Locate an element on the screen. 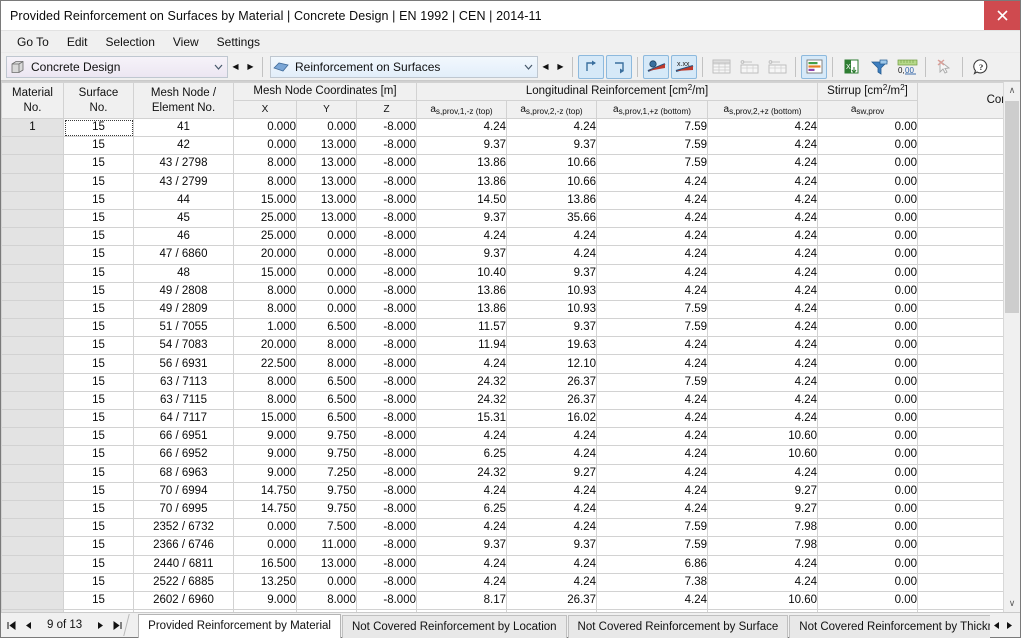  mesh-node-cell: 64 / 7117 is located at coordinates (183, 418).